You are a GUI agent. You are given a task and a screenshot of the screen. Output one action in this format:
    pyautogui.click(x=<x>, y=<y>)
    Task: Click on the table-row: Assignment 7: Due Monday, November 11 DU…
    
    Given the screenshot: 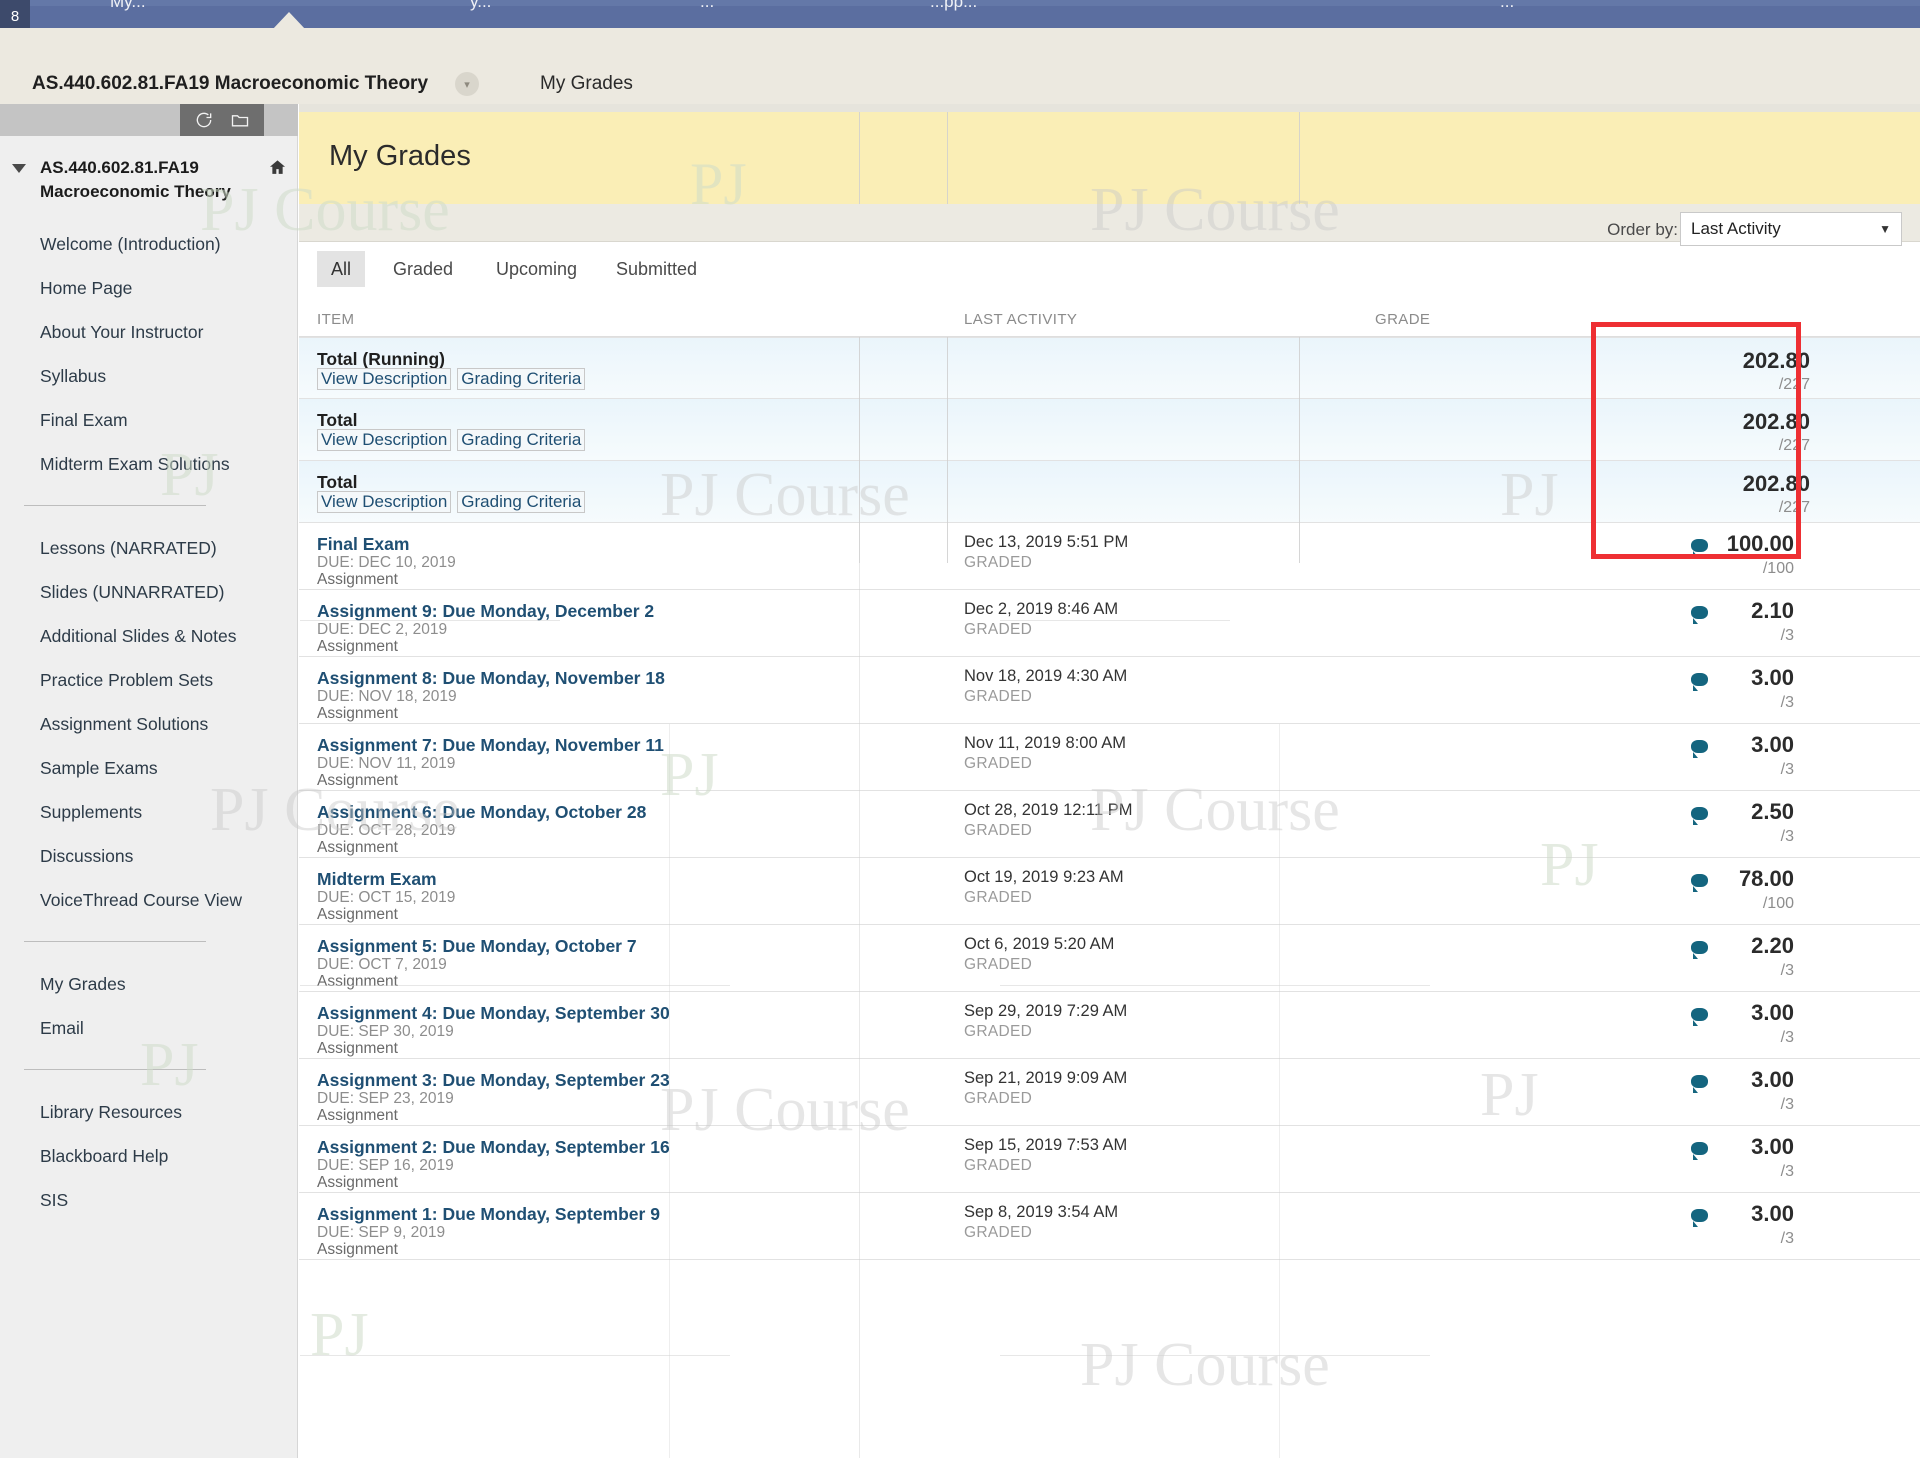 What is the action you would take?
    pyautogui.click(x=1109, y=757)
    